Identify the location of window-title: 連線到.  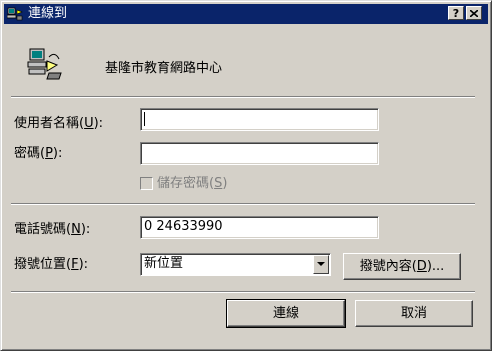
(48, 13).